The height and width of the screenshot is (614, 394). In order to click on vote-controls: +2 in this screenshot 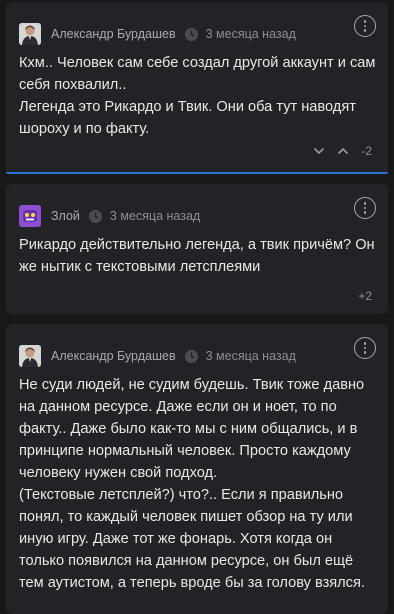, I will do `click(365, 296)`.